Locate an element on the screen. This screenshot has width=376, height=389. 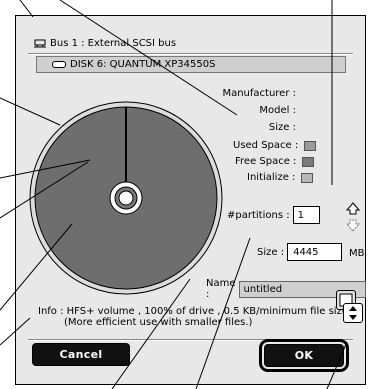
up-down-arrows-icon is located at coordinates (353, 313).